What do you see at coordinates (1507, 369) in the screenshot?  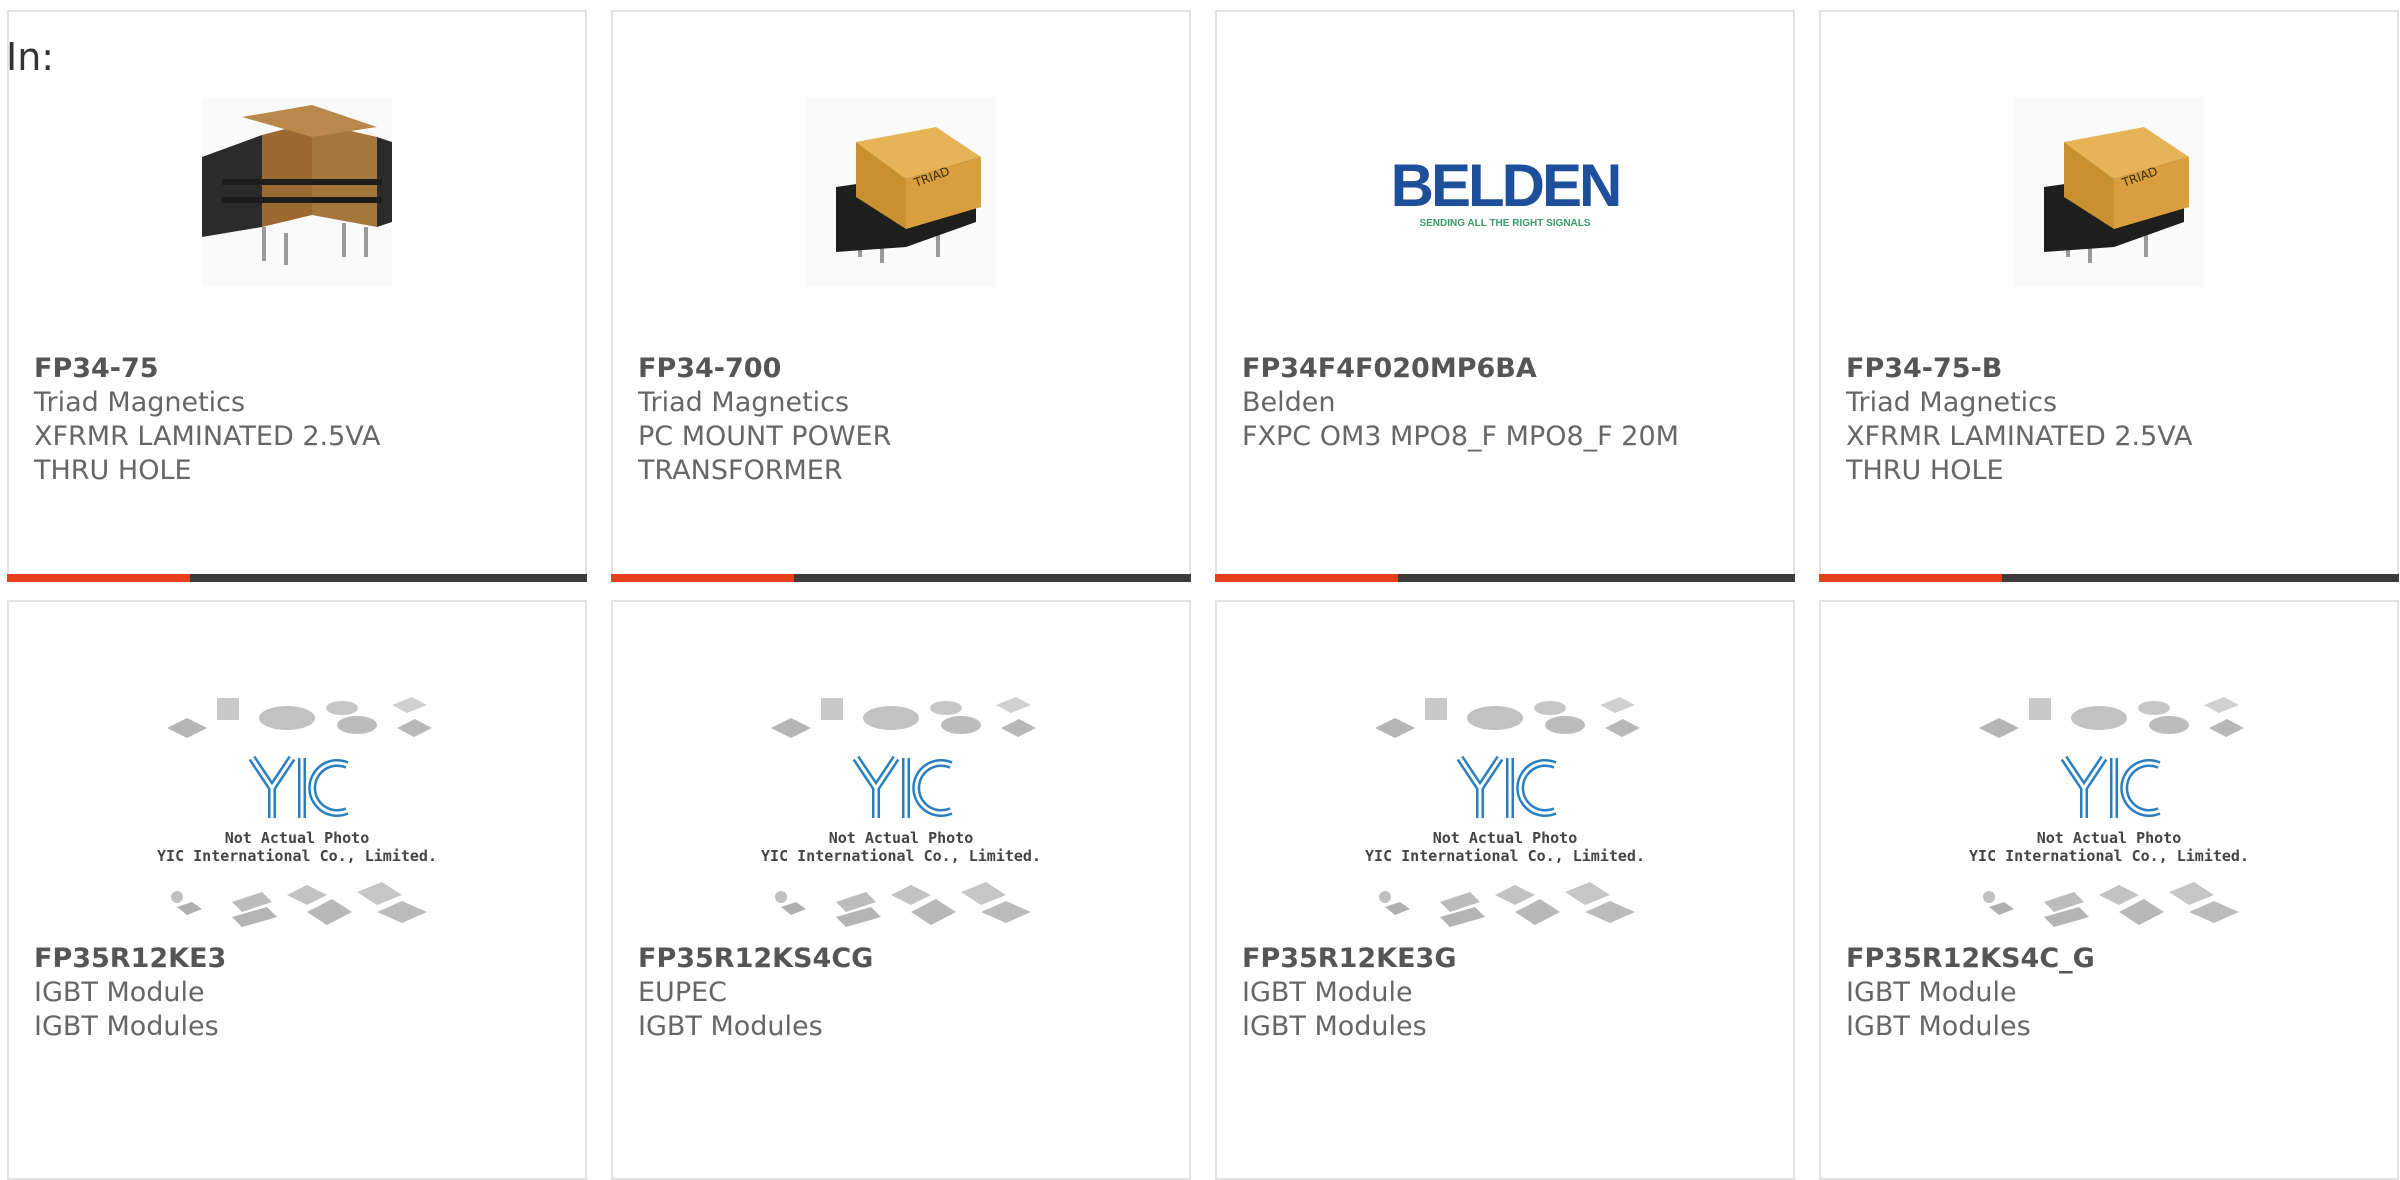 I see `part-number-link: FP34F4F020MP6BA` at bounding box center [1507, 369].